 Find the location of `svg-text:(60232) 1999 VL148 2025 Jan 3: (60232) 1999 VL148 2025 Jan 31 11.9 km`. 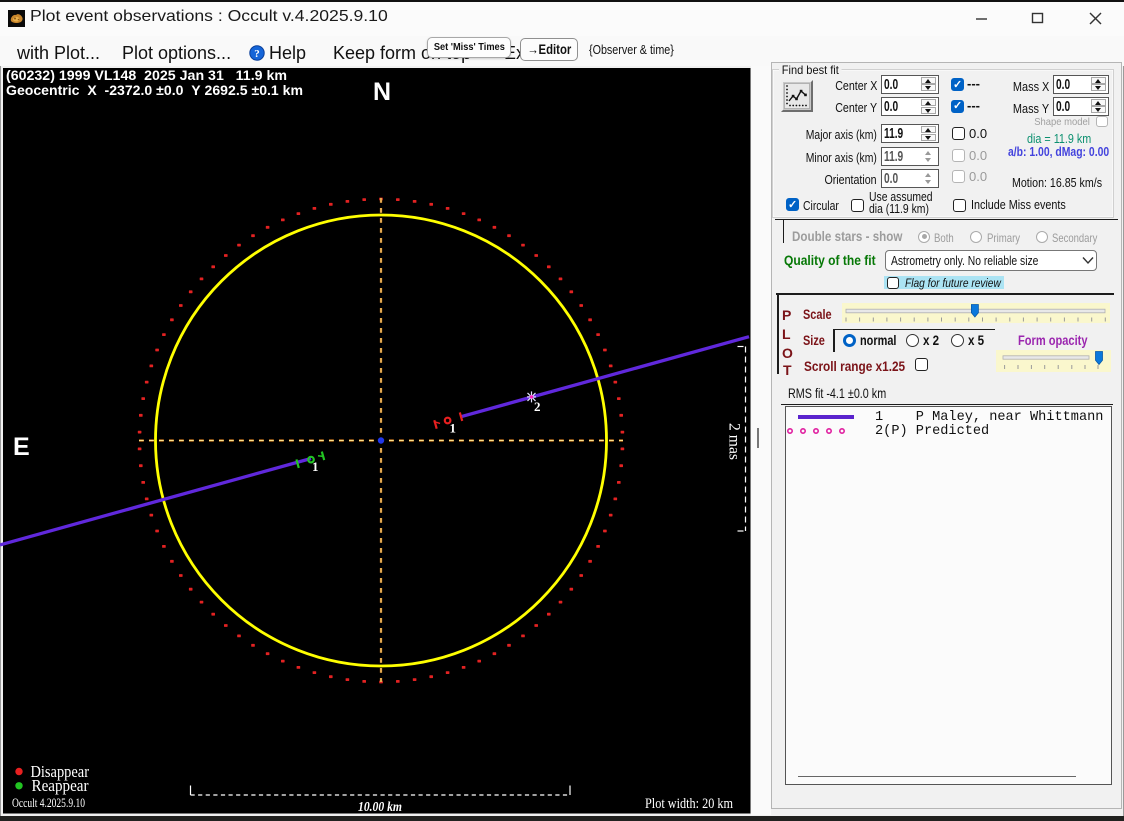

svg-text:(60232) 1999 VL148 2025 Jan 3: (60232) 1999 VL148 2025 Jan 31 11.9 km is located at coordinates (146, 75).